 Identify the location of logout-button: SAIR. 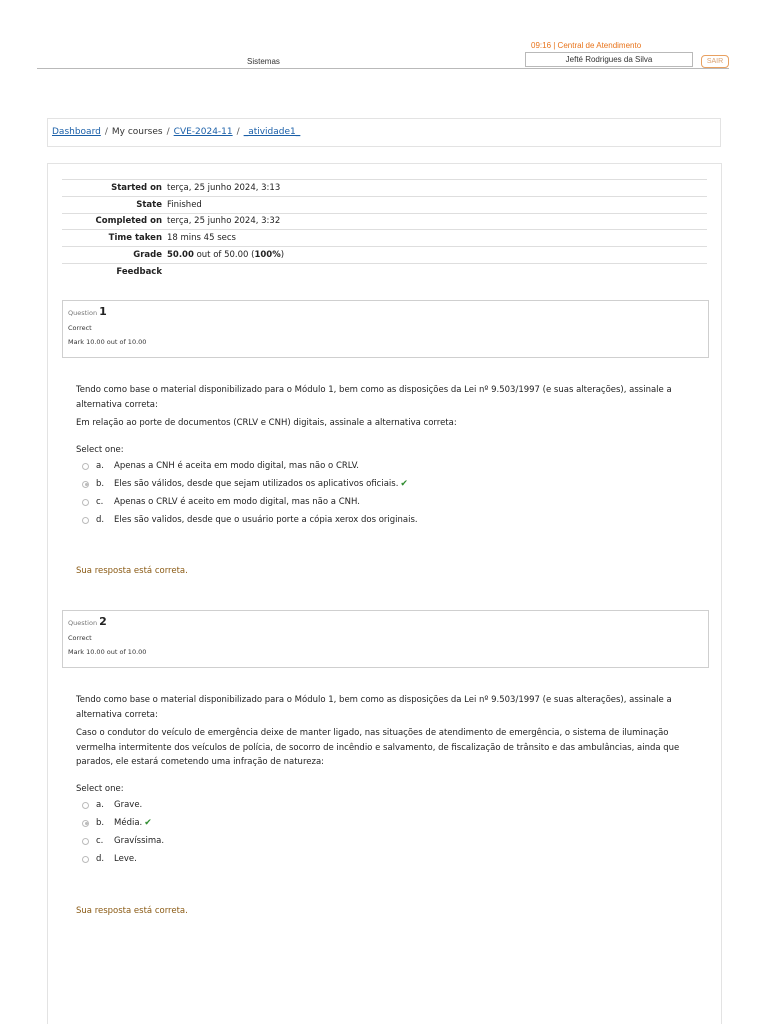
(715, 61).